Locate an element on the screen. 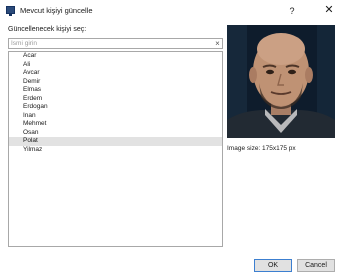 The height and width of the screenshot is (275, 341). person-list-item: Osan is located at coordinates (115, 133).